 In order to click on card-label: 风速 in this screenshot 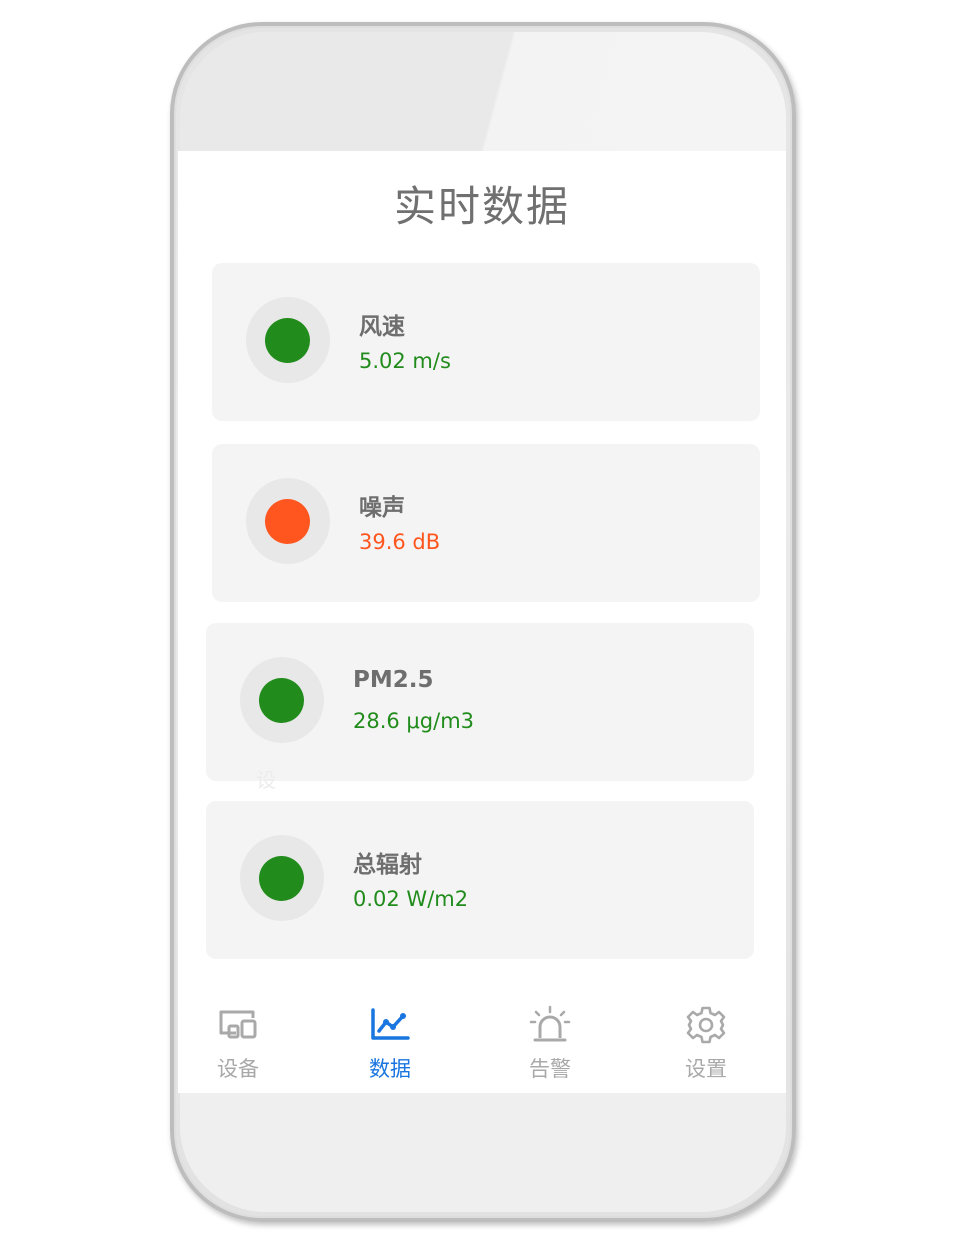, I will do `click(382, 327)`.